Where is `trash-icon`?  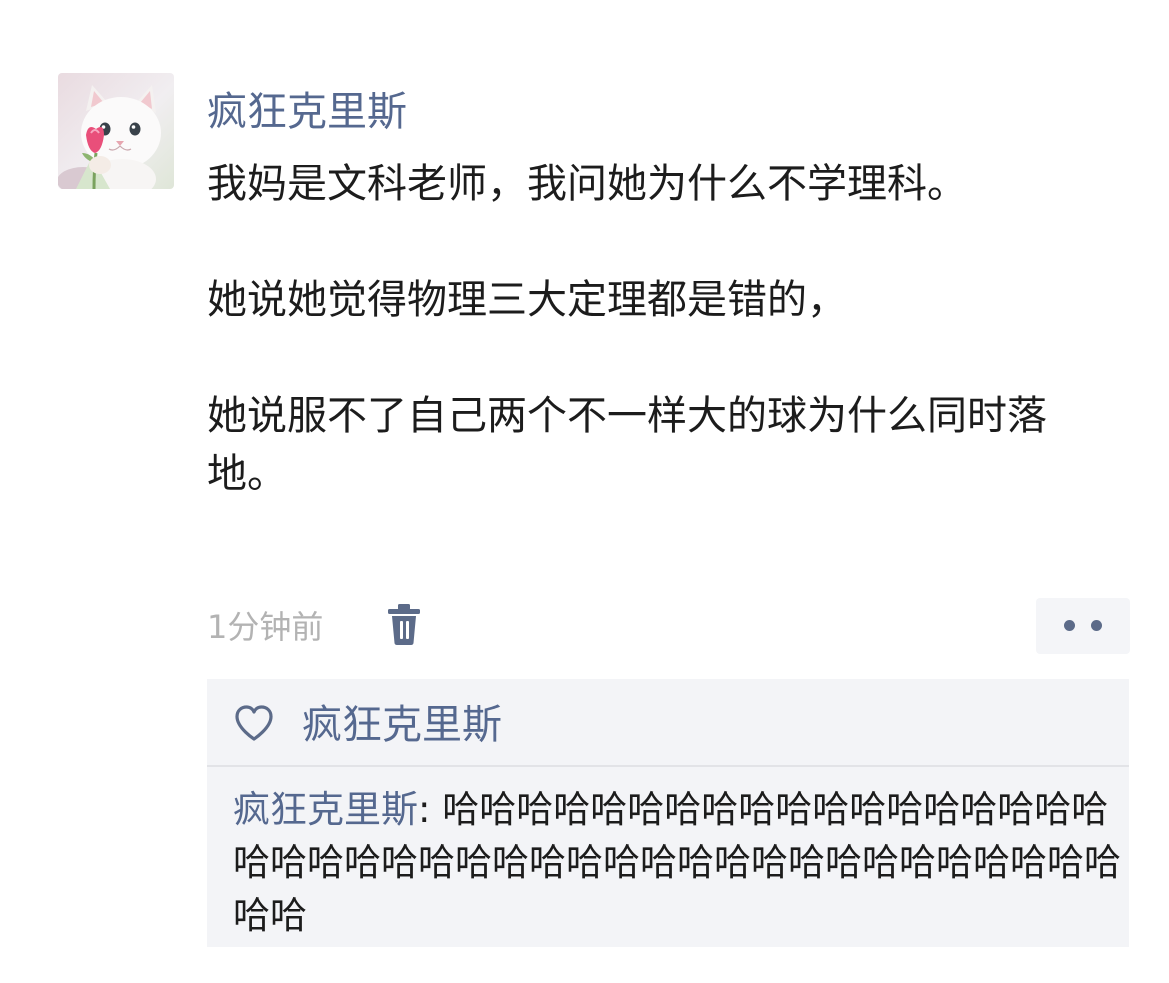
trash-icon is located at coordinates (404, 624).